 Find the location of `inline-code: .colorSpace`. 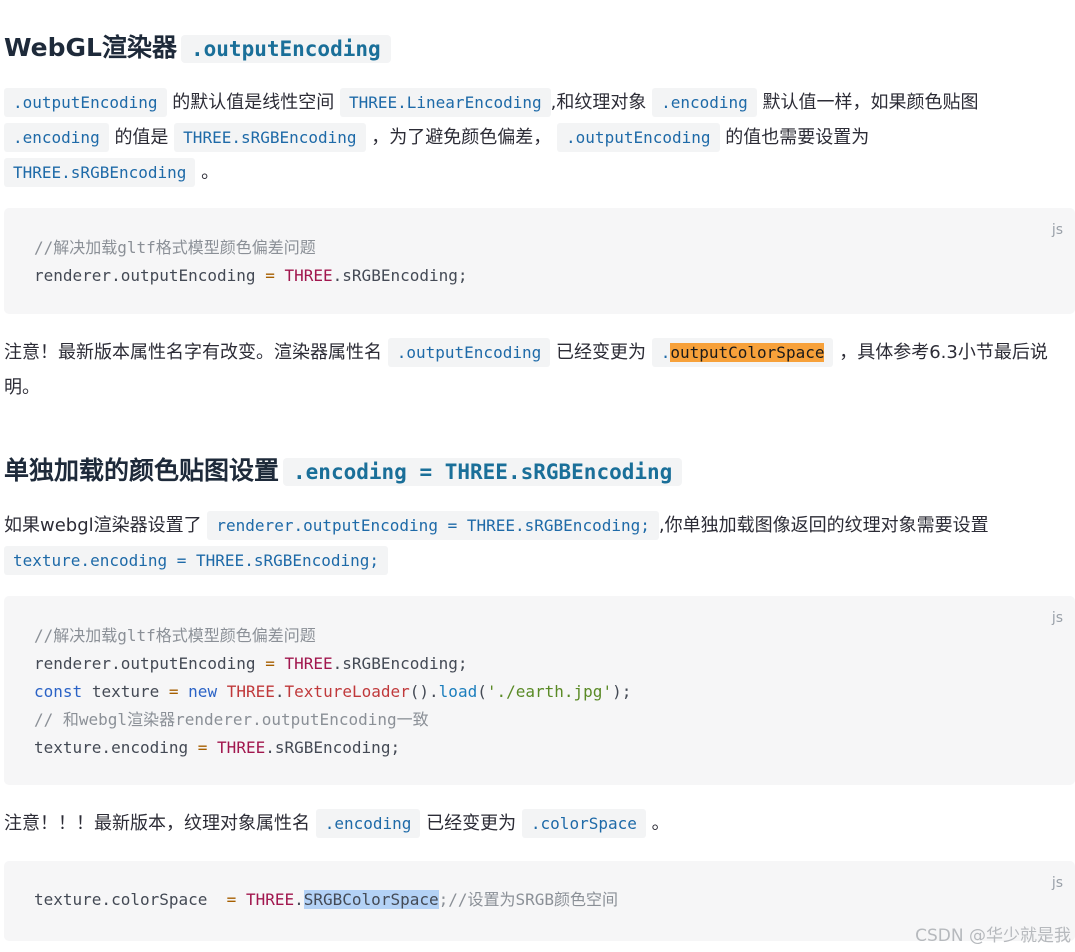

inline-code: .colorSpace is located at coordinates (583, 823).